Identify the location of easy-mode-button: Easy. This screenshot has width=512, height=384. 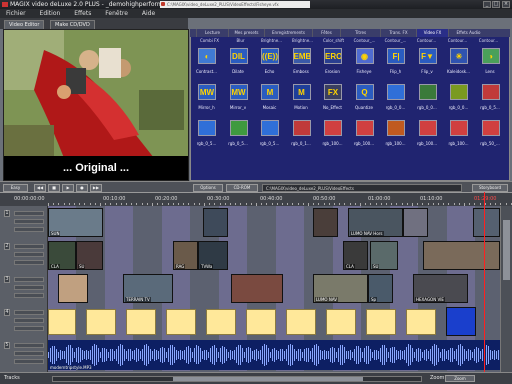
(15, 188).